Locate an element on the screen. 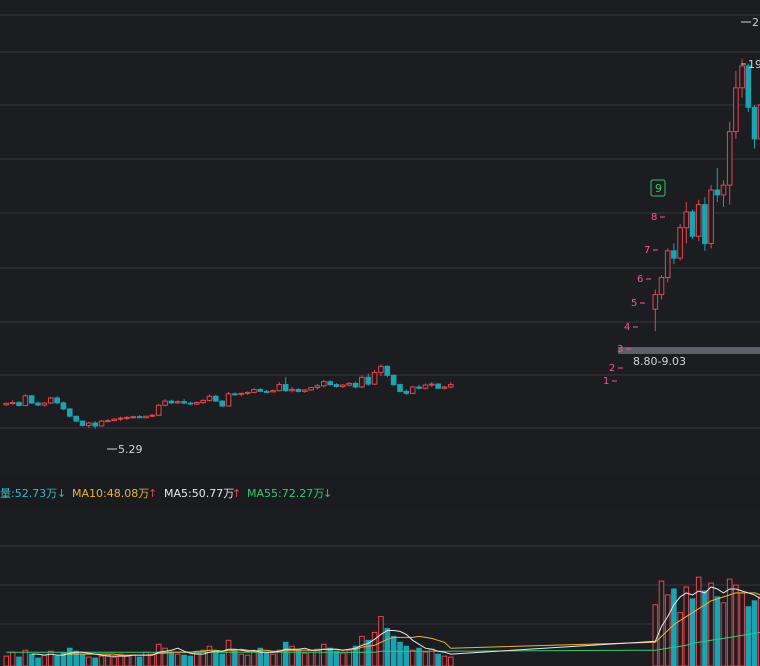 This screenshot has height=666, width=760. td-count-label: 7 is located at coordinates (647, 250).